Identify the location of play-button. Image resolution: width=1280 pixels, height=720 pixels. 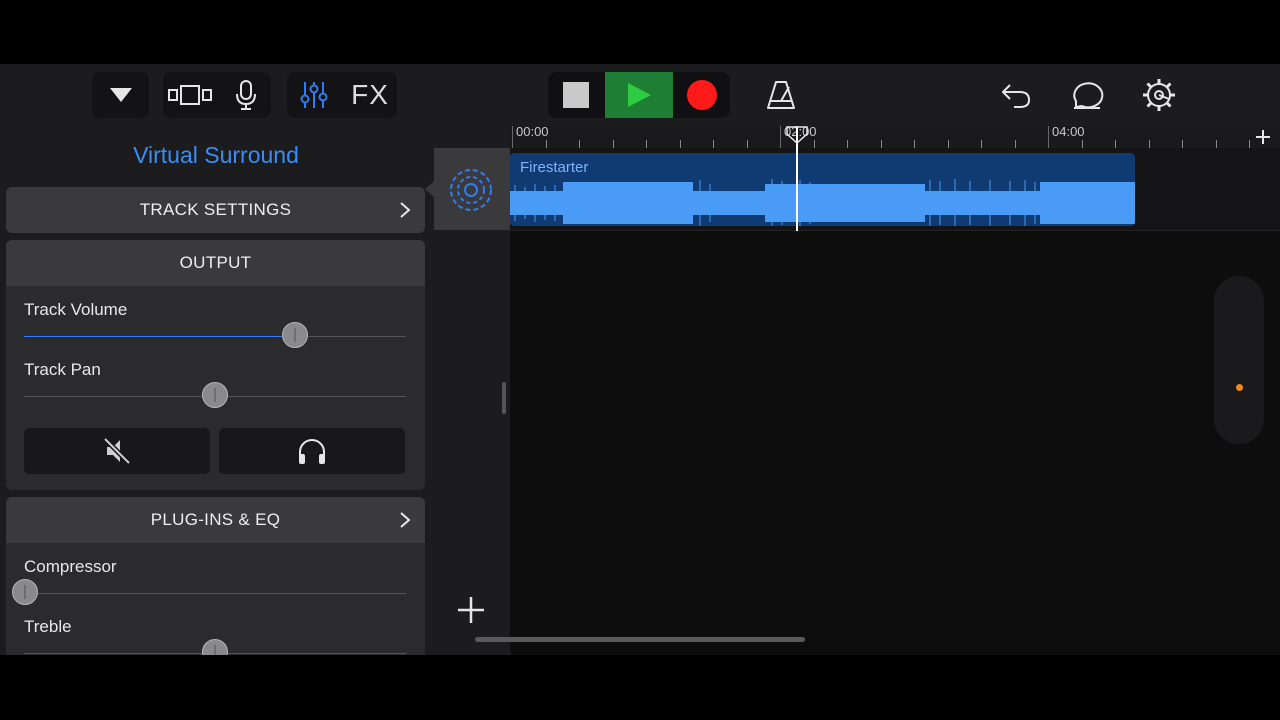
(639, 95).